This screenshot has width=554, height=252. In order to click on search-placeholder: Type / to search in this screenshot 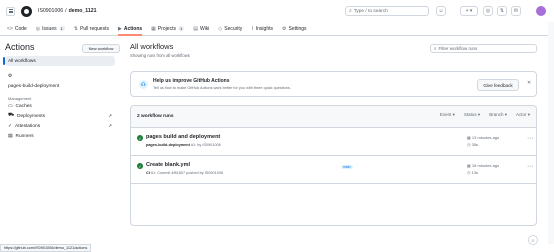, I will do `click(370, 11)`.